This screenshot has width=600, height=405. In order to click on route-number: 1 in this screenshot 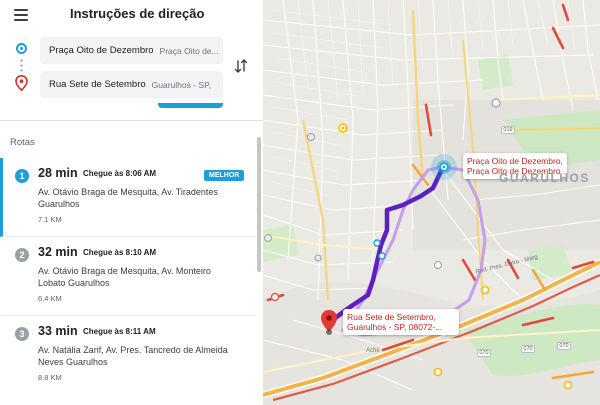, I will do `click(22, 176)`.